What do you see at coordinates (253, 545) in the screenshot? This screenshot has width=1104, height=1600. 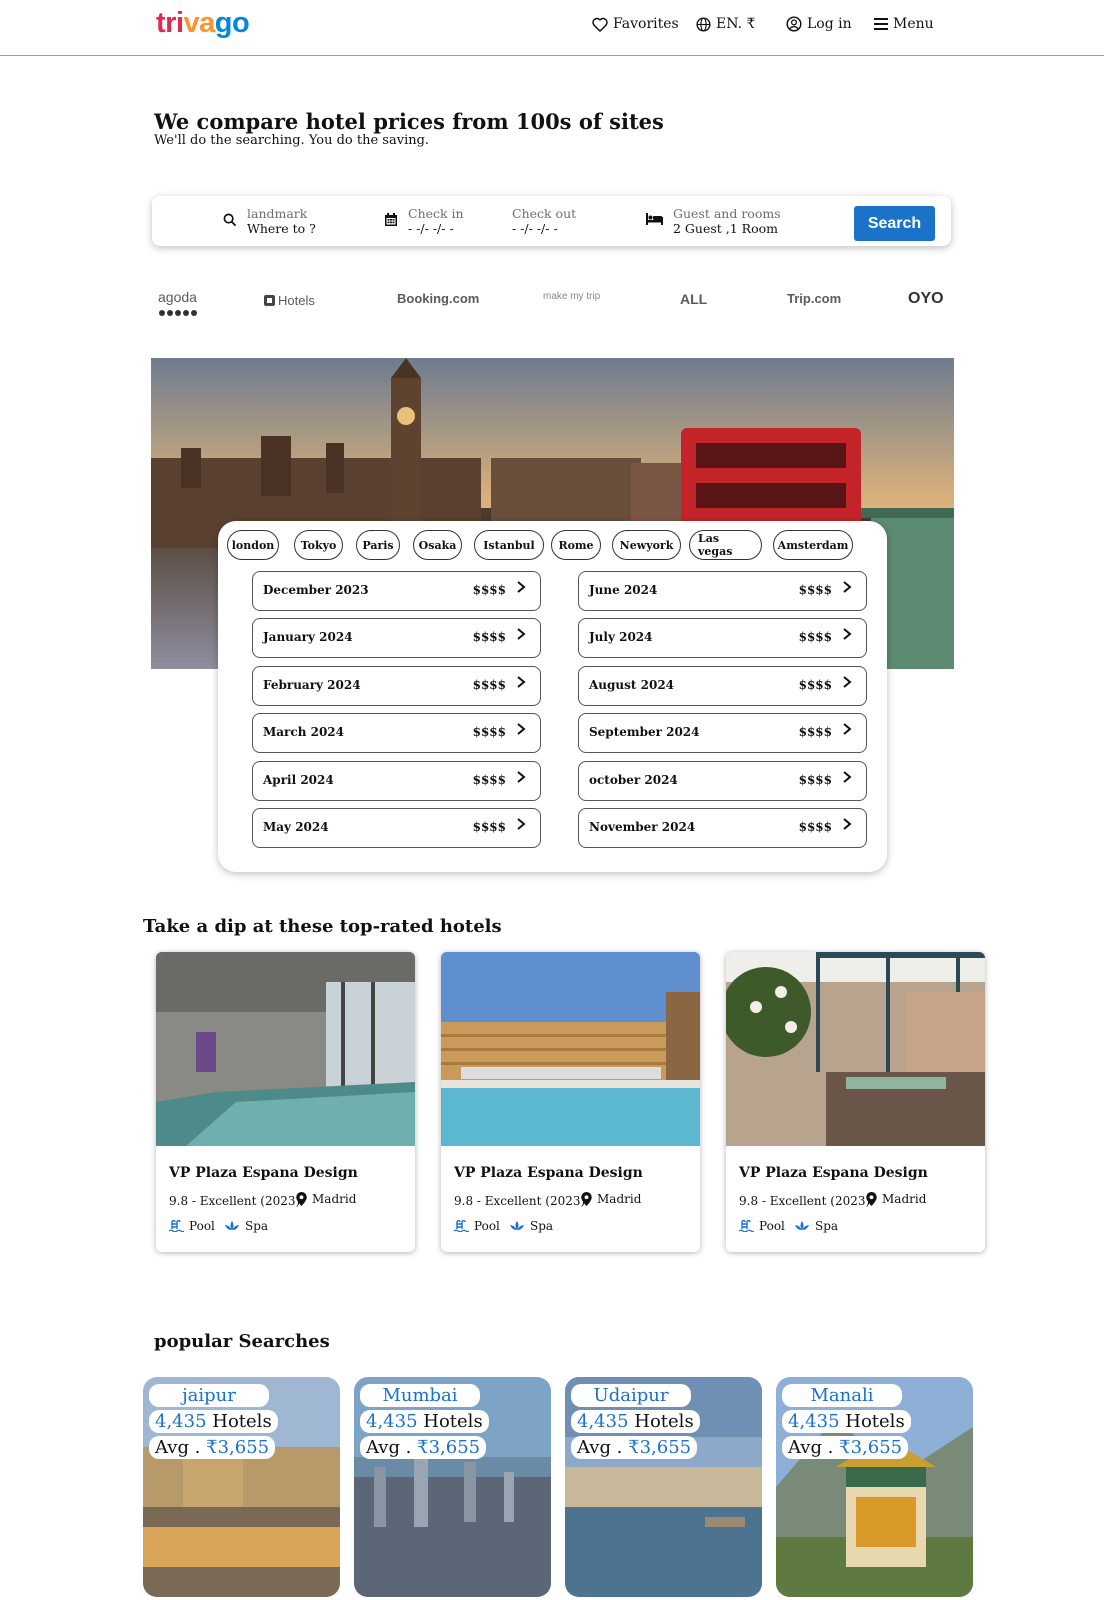 I see `city-chip-london: london` at bounding box center [253, 545].